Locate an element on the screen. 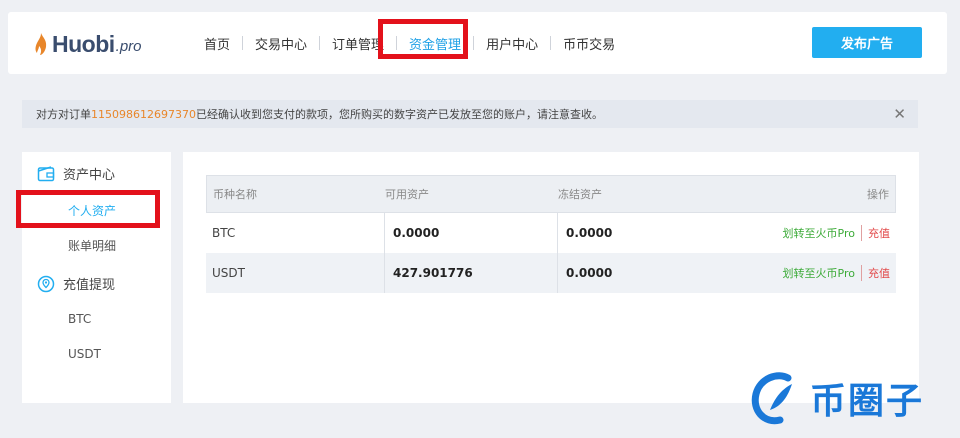  sidebar-group-label: 资产中心 is located at coordinates (89, 175).